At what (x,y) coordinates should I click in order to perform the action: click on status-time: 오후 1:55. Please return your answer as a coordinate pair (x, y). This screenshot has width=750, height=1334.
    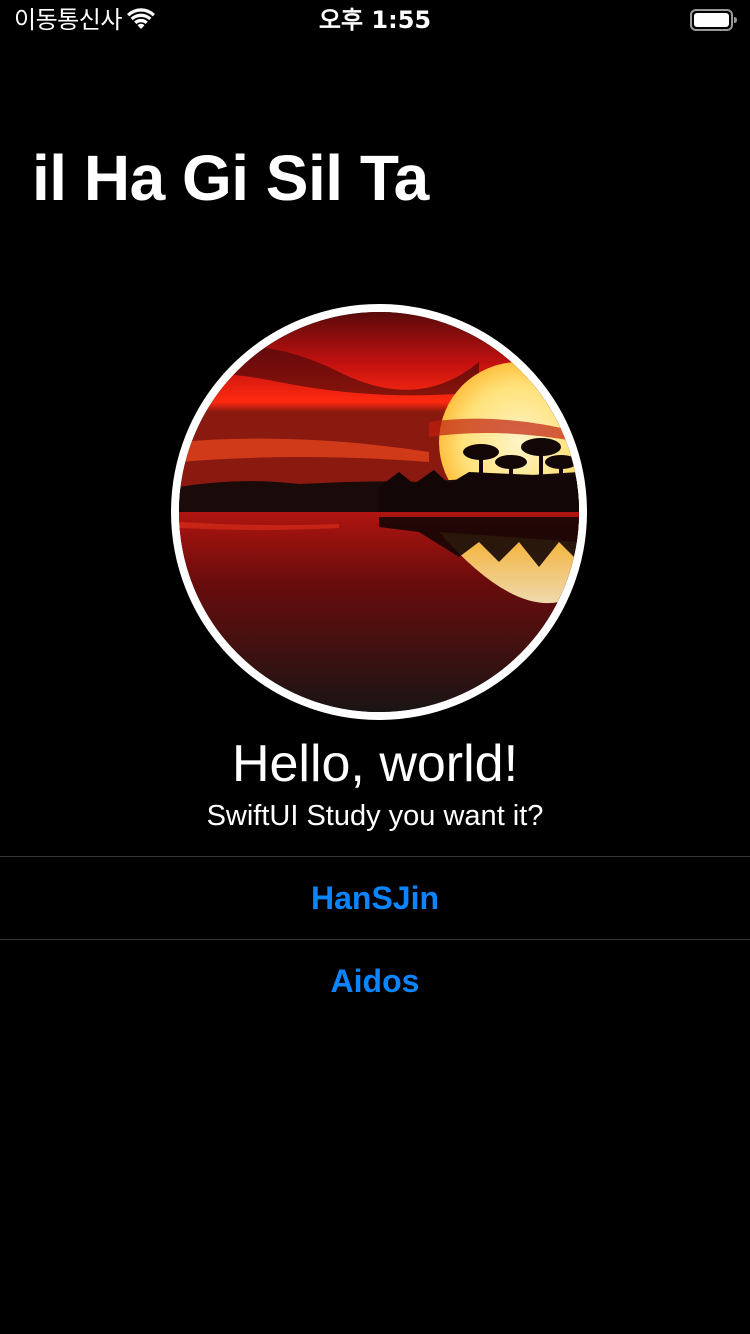
    Looking at the image, I should click on (375, 20).